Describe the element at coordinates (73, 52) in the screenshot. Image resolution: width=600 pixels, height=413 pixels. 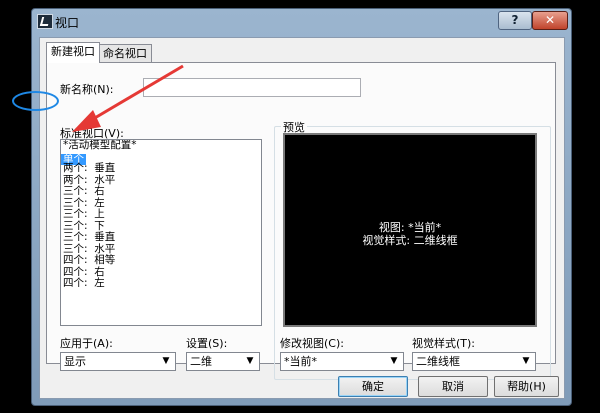
I see `tab-new-viewports: 新建视口` at that location.